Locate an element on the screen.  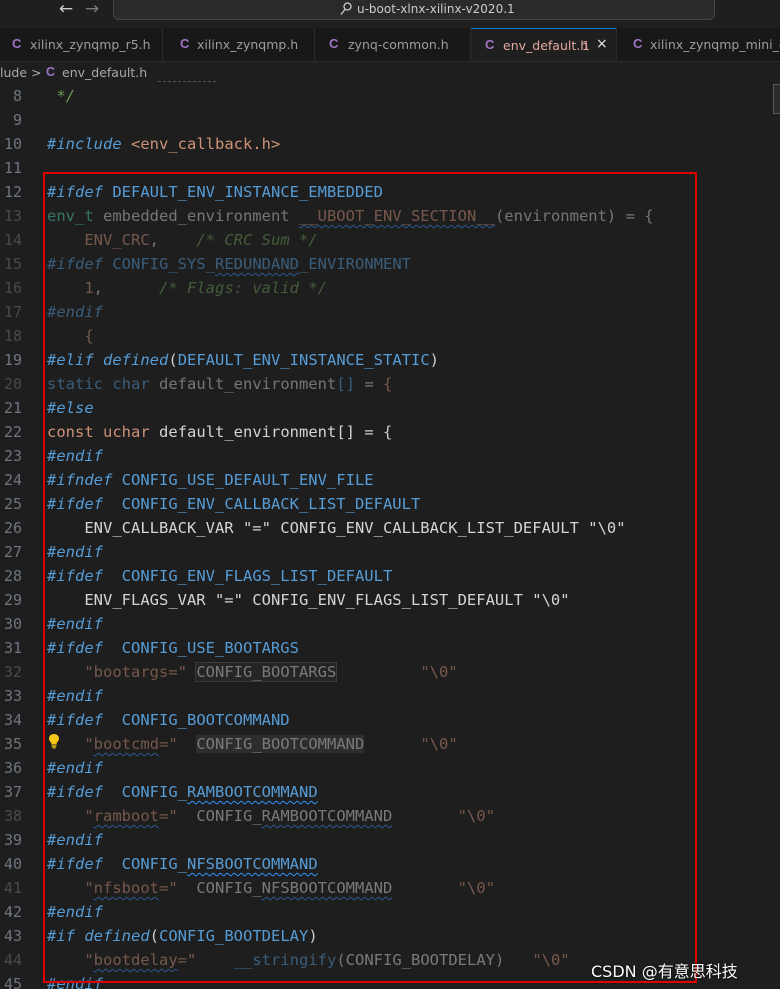
tab-xilinx-zynqmp: C xilinx_zynqmp.h is located at coordinates (239, 44).